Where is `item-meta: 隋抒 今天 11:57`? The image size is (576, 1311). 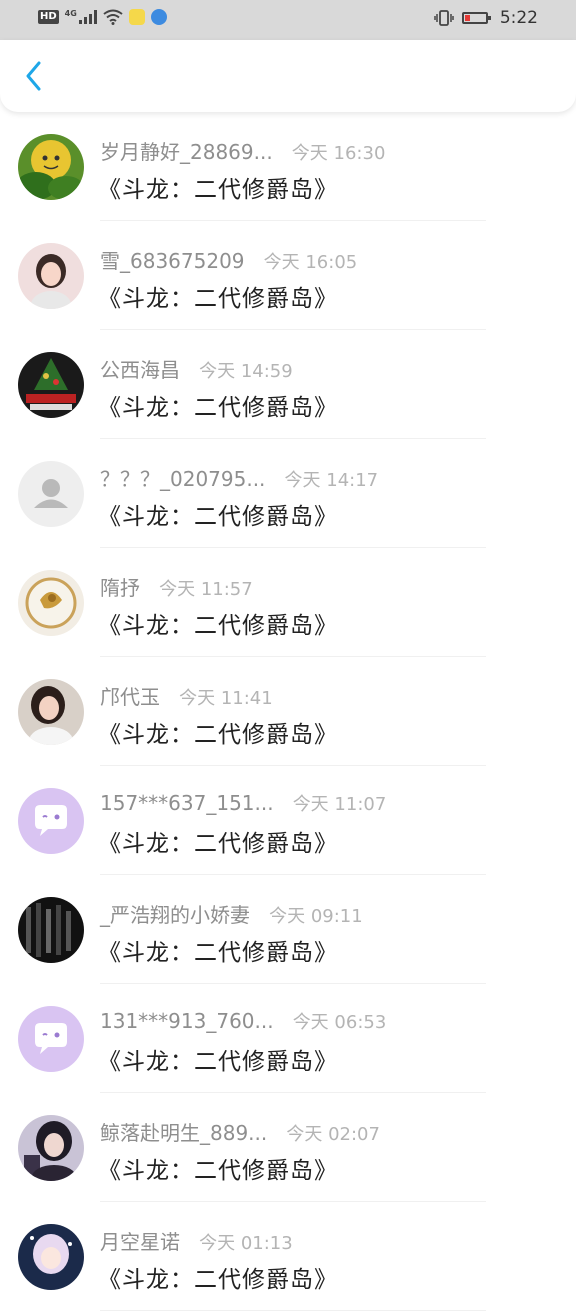 item-meta: 隋抒 今天 11:57 is located at coordinates (176, 586).